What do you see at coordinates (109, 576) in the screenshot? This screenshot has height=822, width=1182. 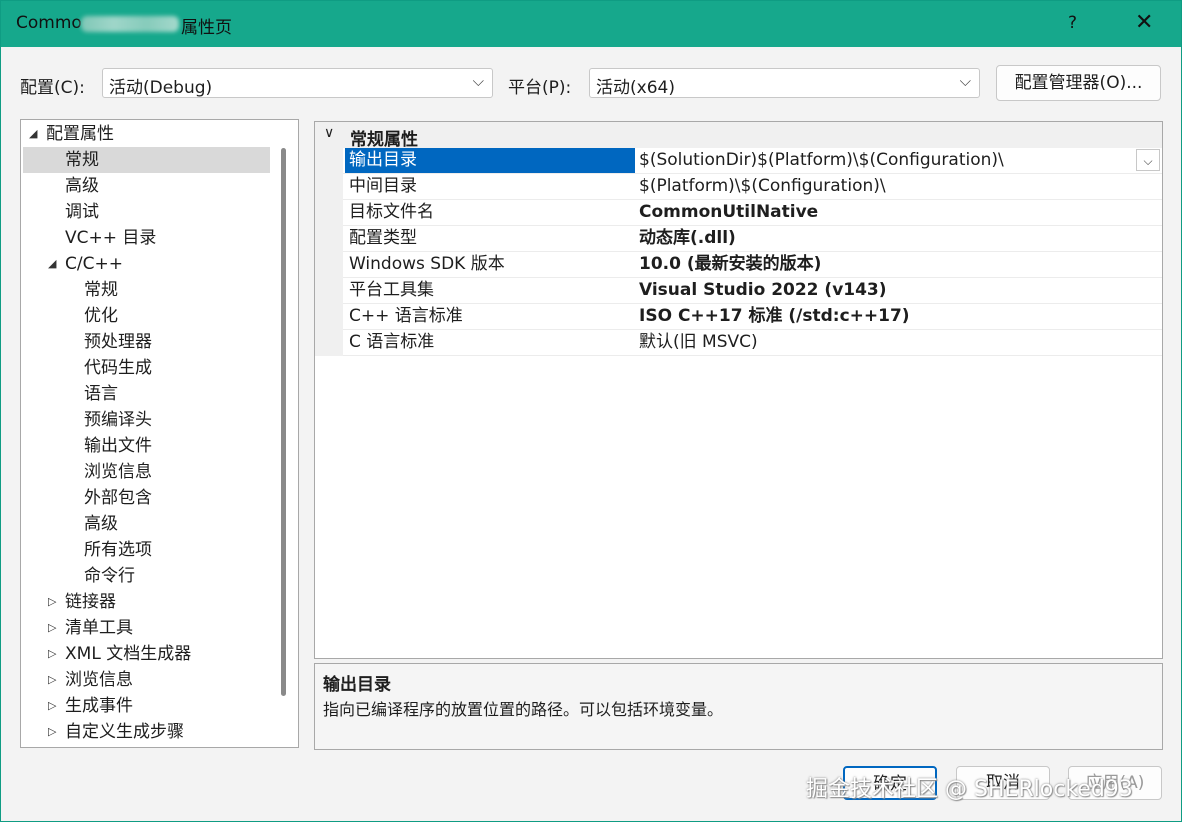 I see `tree-item-label: 命令行` at bounding box center [109, 576].